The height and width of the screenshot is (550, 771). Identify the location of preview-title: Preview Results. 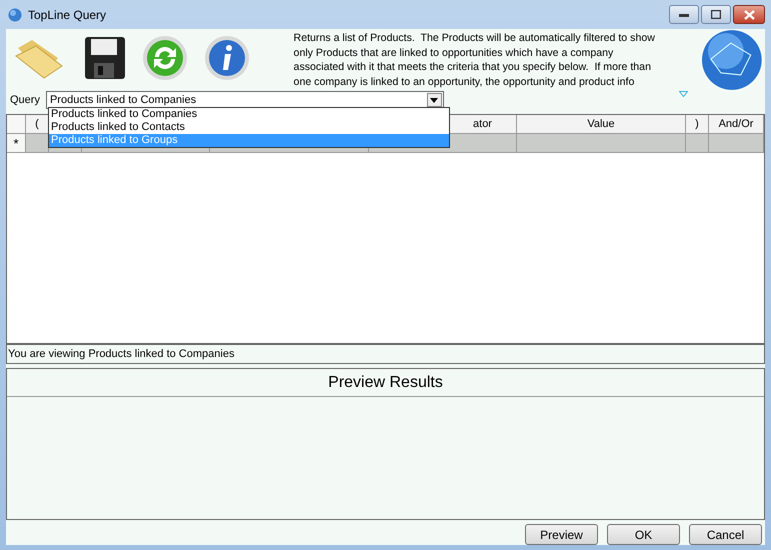
(385, 383).